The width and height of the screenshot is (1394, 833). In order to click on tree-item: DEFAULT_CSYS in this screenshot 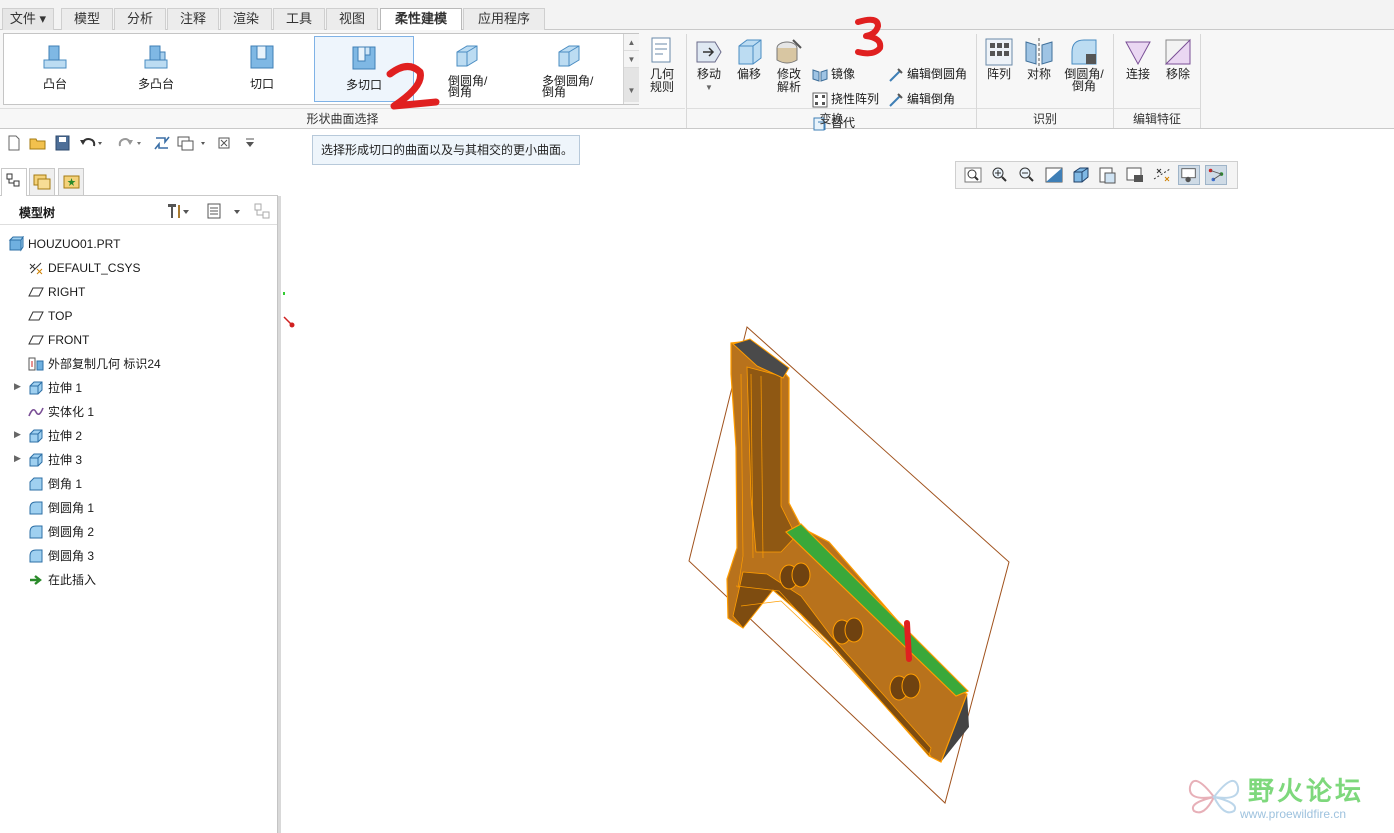, I will do `click(139, 268)`.